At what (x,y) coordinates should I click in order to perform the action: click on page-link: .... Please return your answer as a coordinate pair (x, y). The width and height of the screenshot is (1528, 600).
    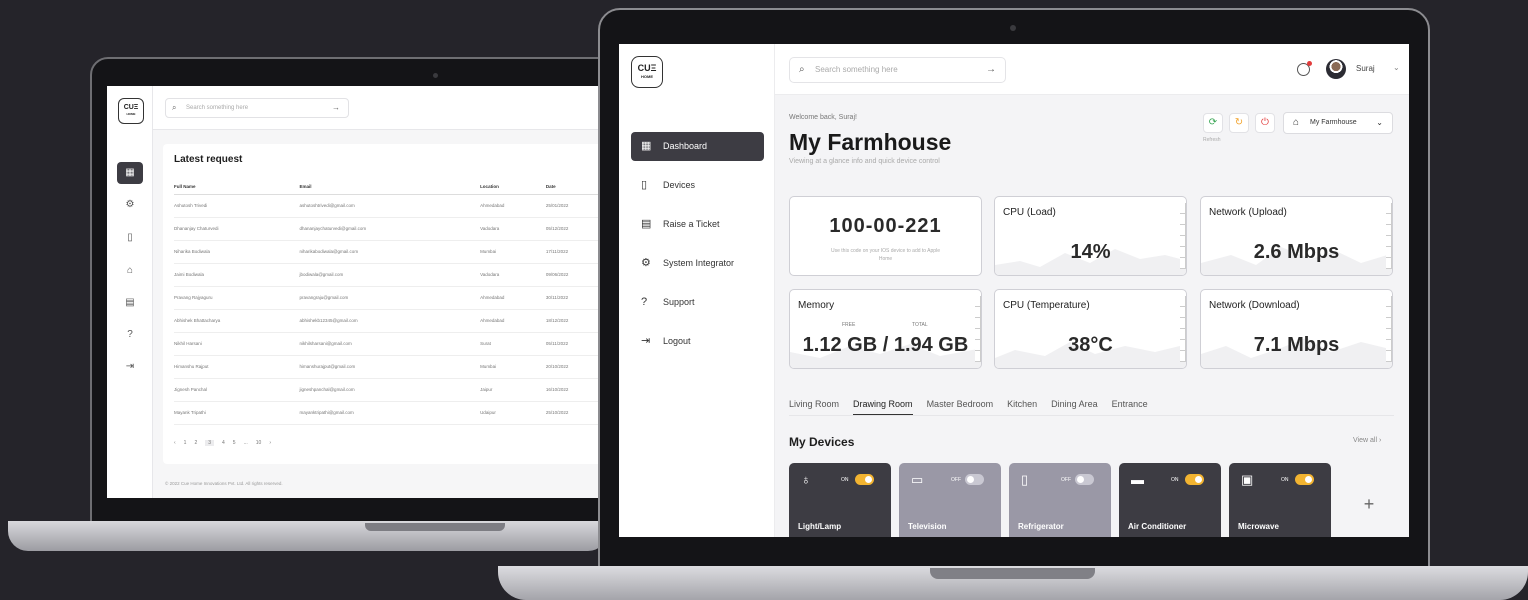
    Looking at the image, I should click on (246, 443).